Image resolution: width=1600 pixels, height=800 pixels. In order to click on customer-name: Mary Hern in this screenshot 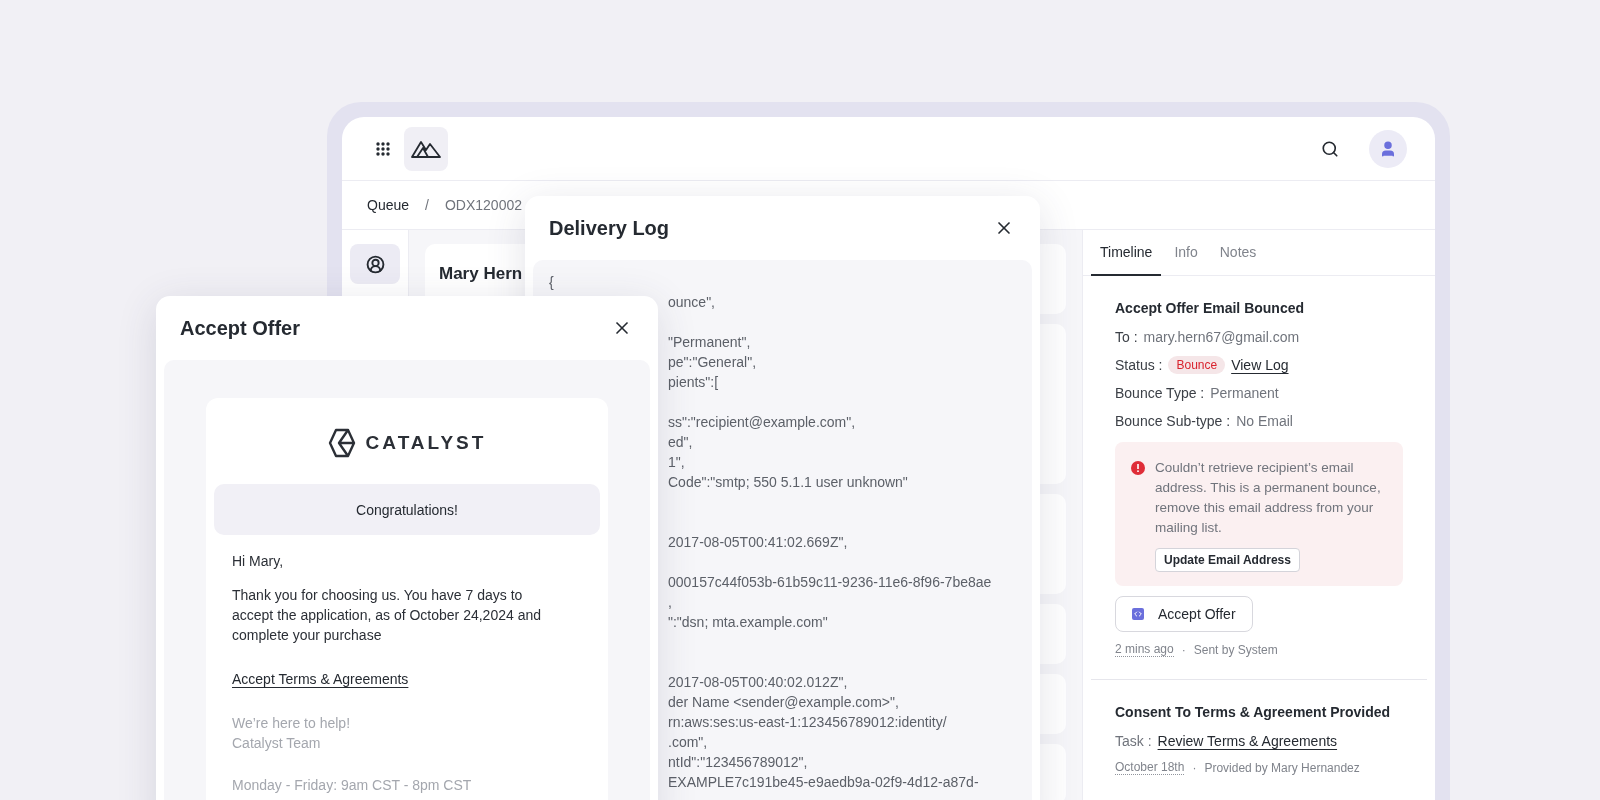, I will do `click(481, 274)`.